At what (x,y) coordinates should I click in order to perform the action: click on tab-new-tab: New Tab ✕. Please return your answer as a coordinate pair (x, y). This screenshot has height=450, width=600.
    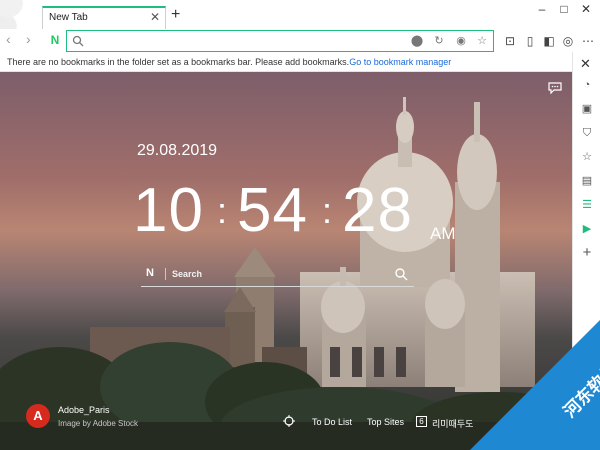
    Looking at the image, I should click on (104, 17).